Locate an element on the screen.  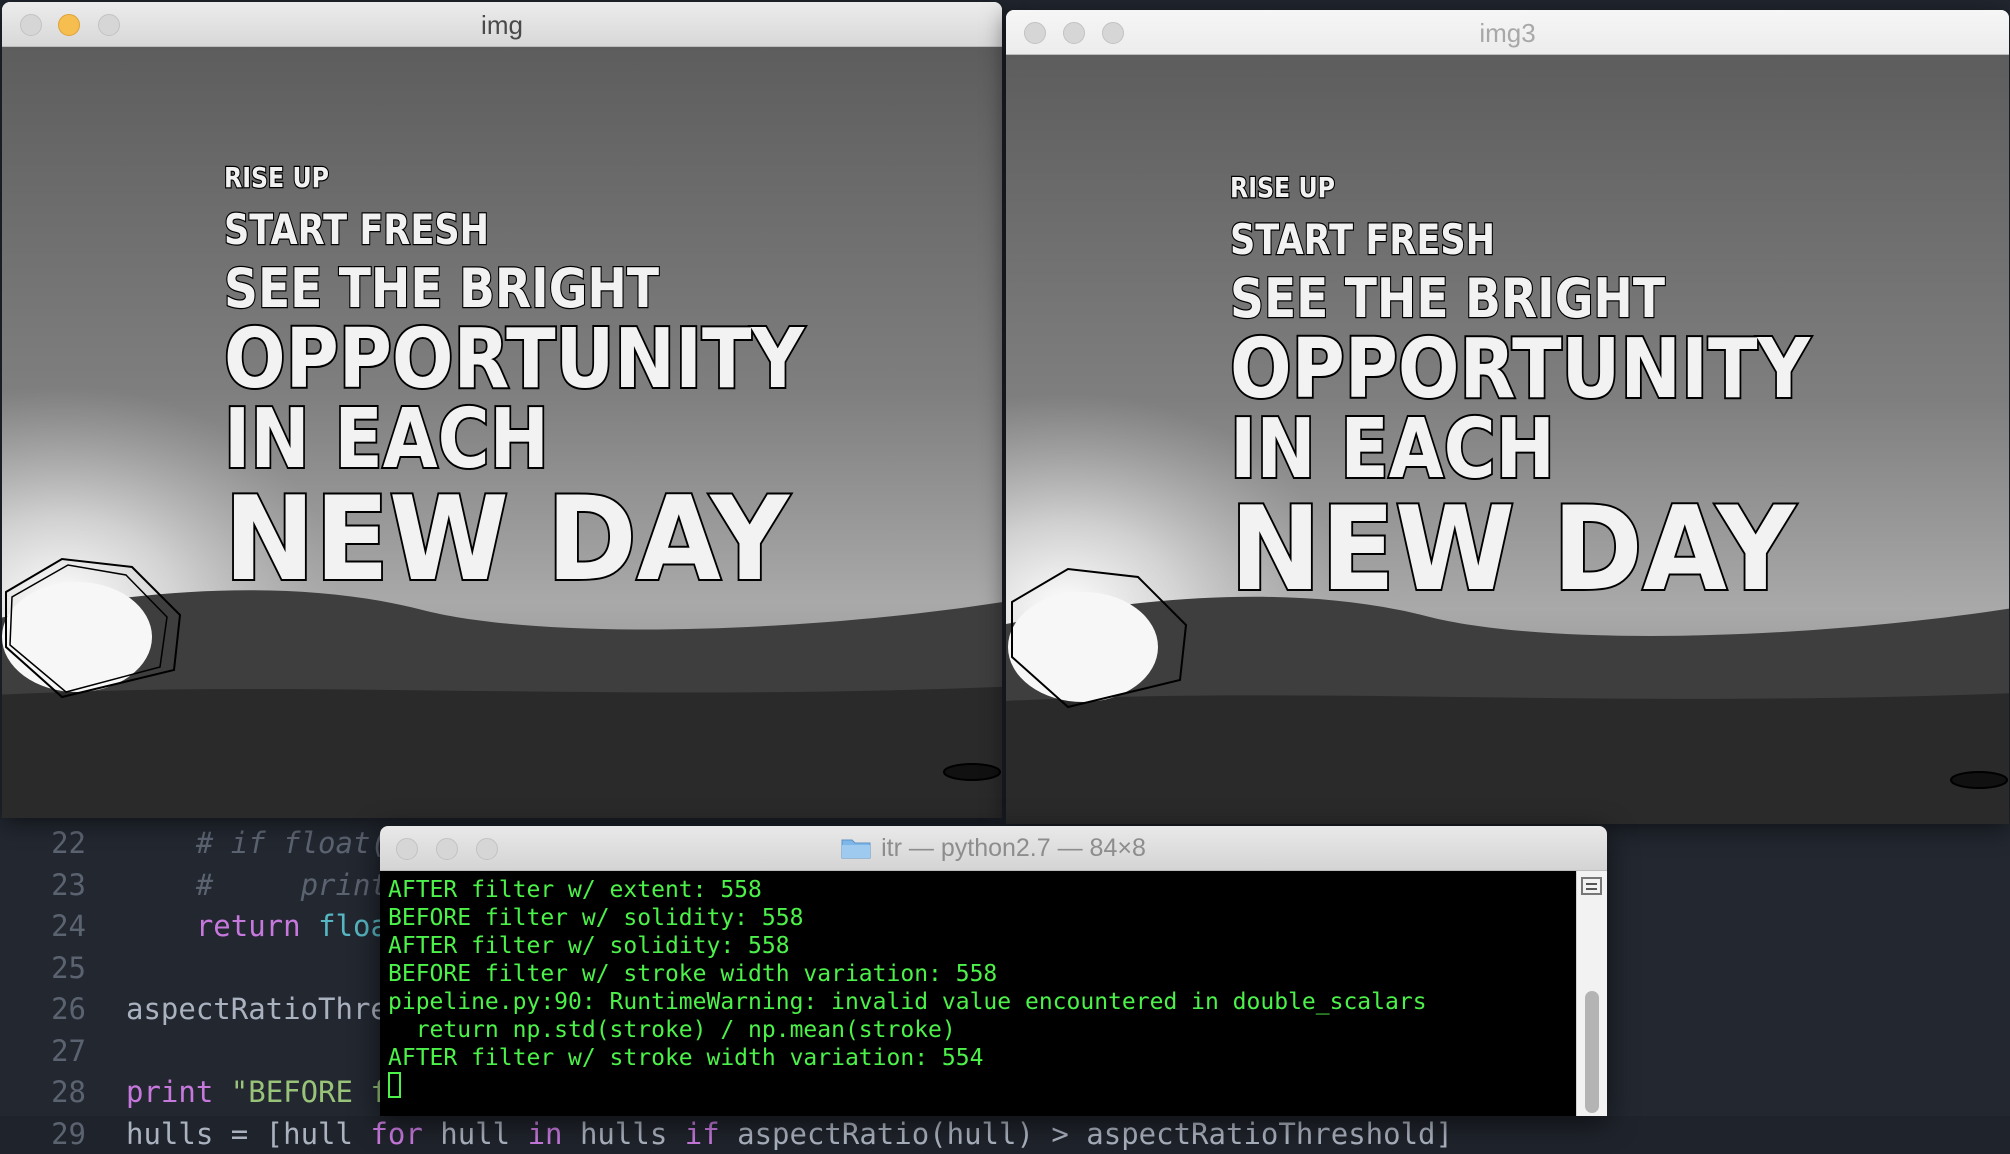
code-token: hulls = [hull is located at coordinates (248, 1133).